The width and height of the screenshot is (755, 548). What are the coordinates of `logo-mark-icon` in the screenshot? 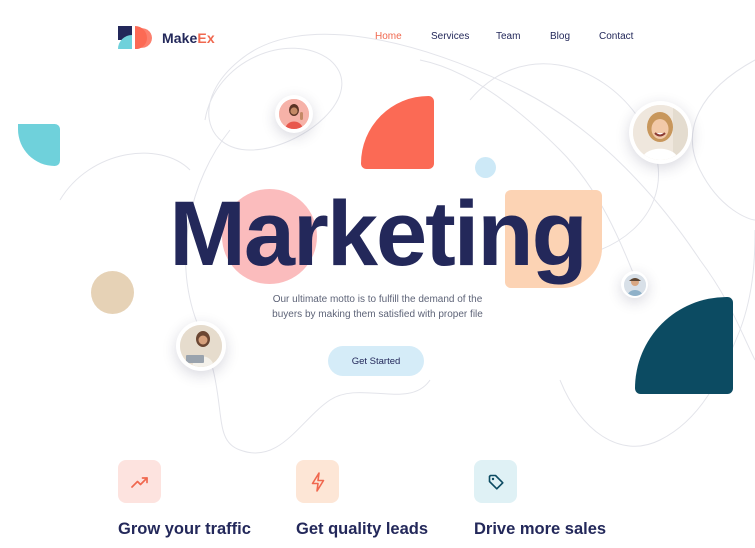 It's located at (135, 38).